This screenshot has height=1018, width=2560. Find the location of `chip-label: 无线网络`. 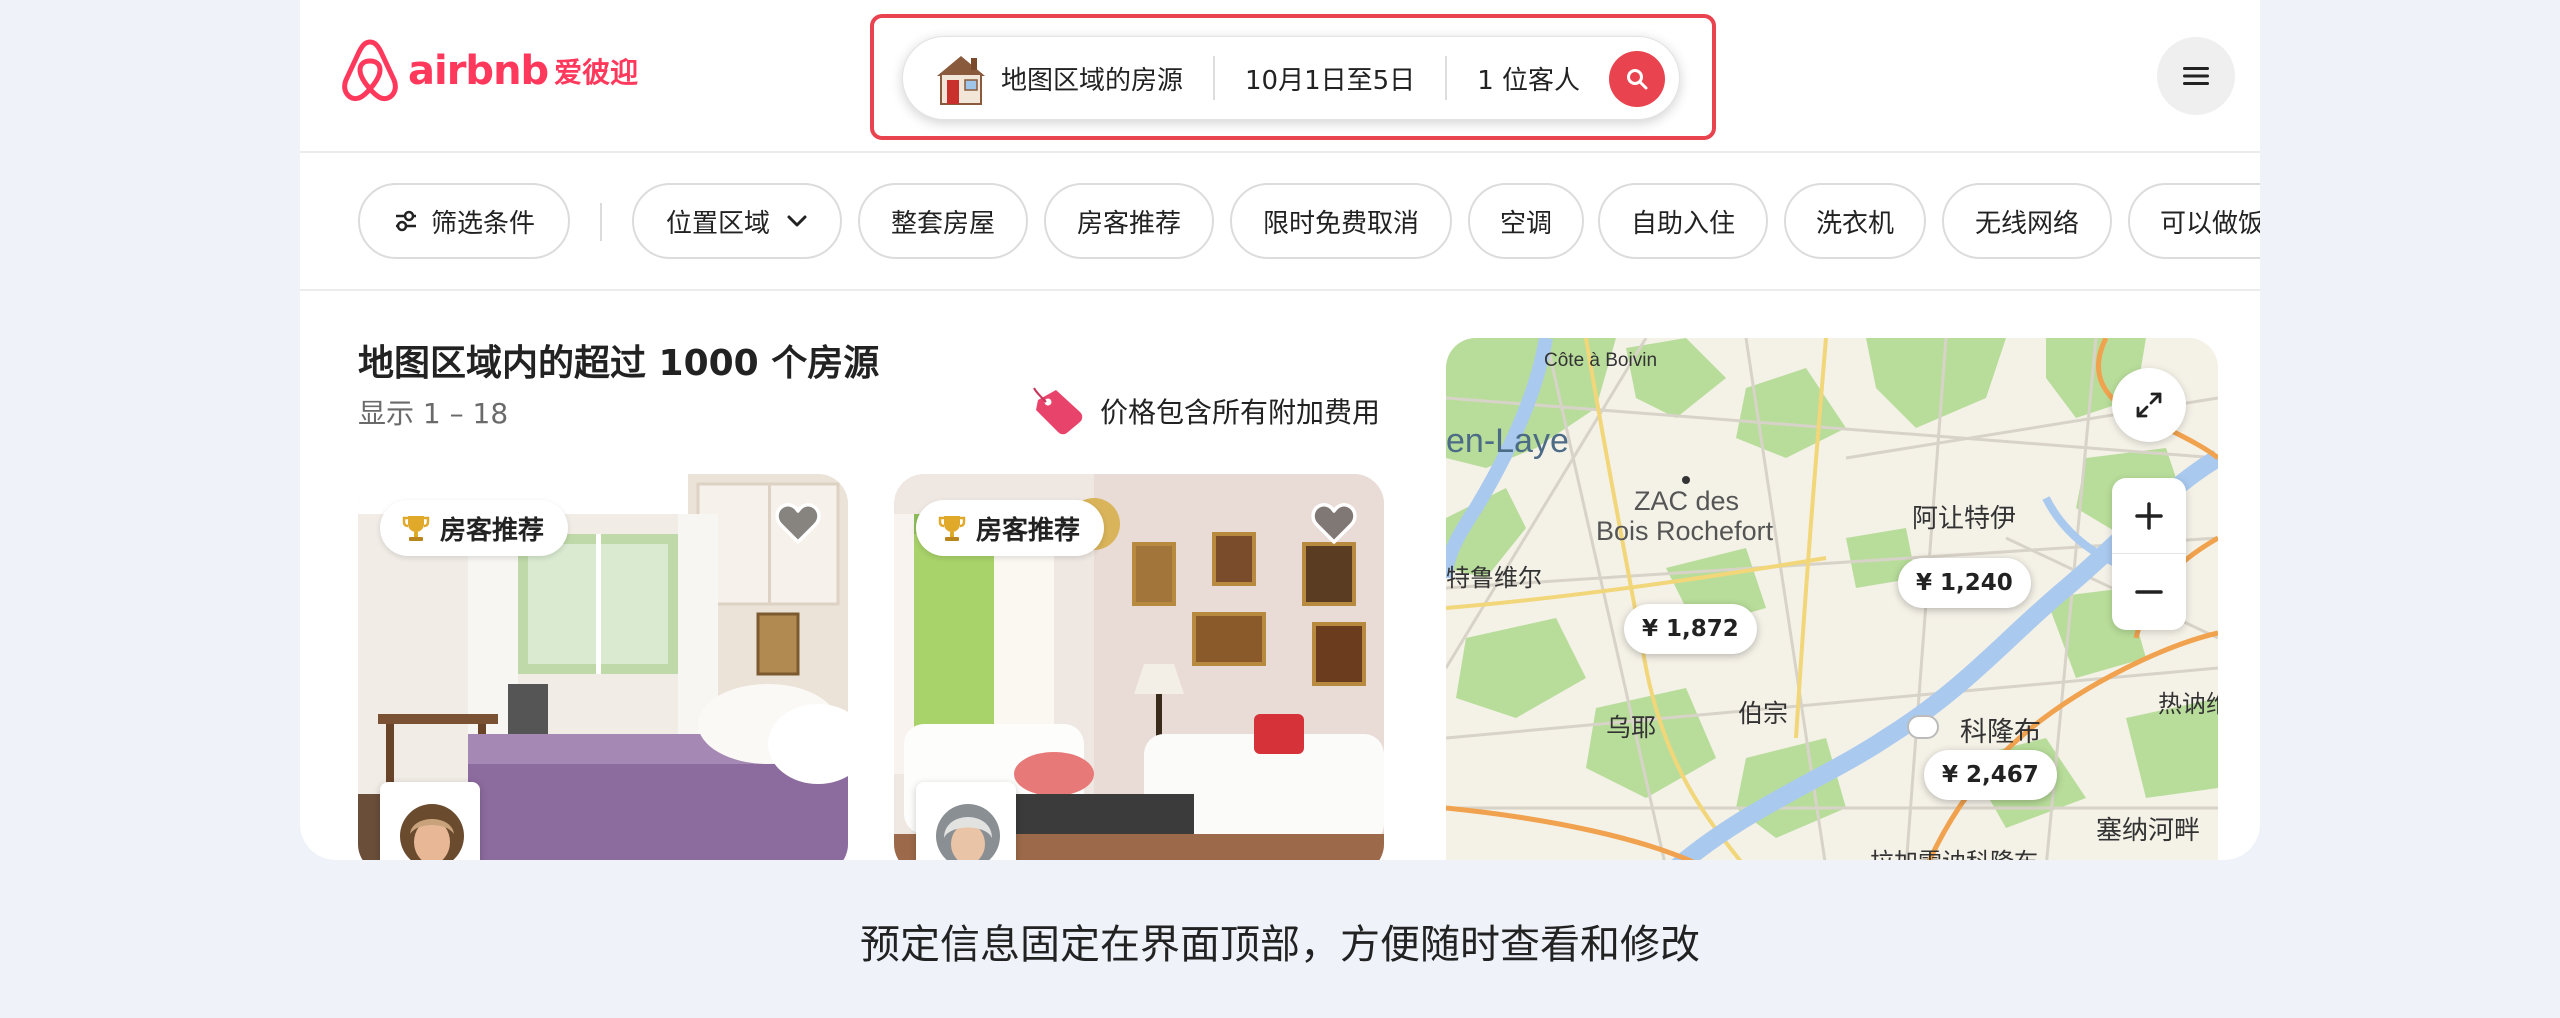

chip-label: 无线网络 is located at coordinates (2026, 223).